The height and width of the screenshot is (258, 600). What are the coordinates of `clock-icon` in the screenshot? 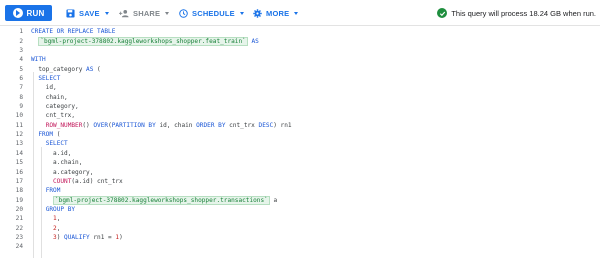 It's located at (183, 13).